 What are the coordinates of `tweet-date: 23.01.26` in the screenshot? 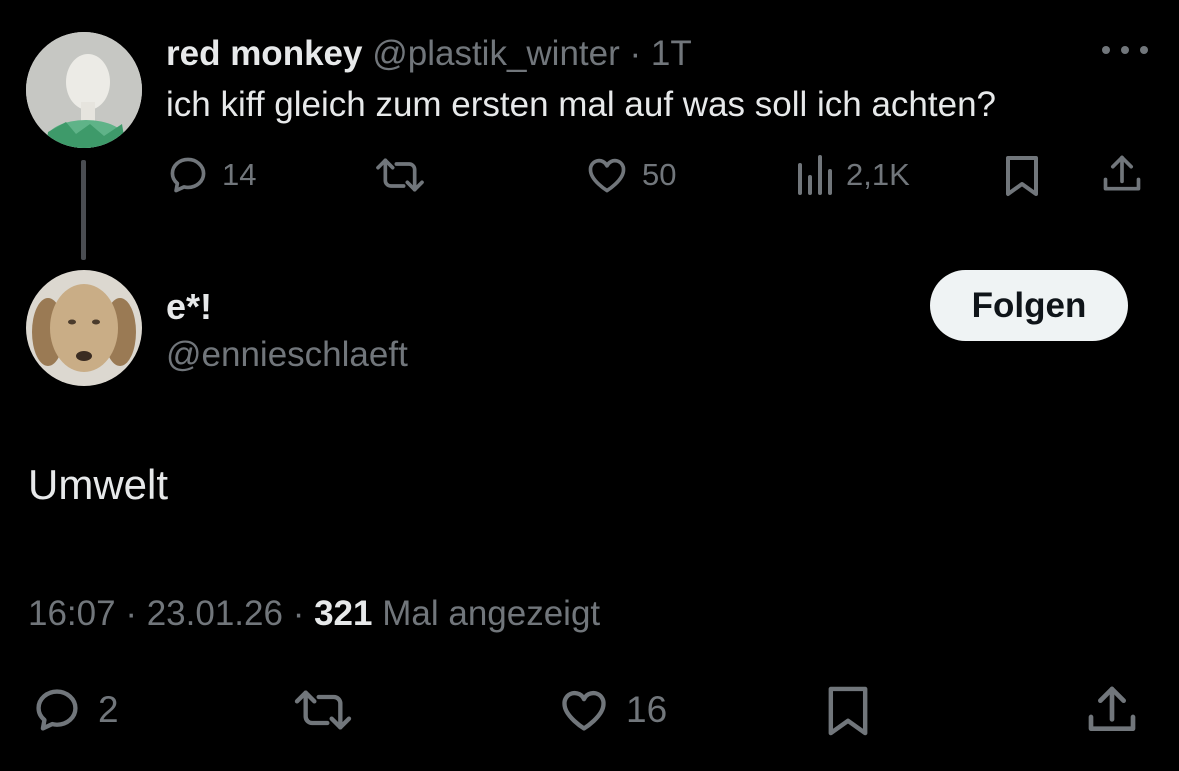 It's located at (215, 613).